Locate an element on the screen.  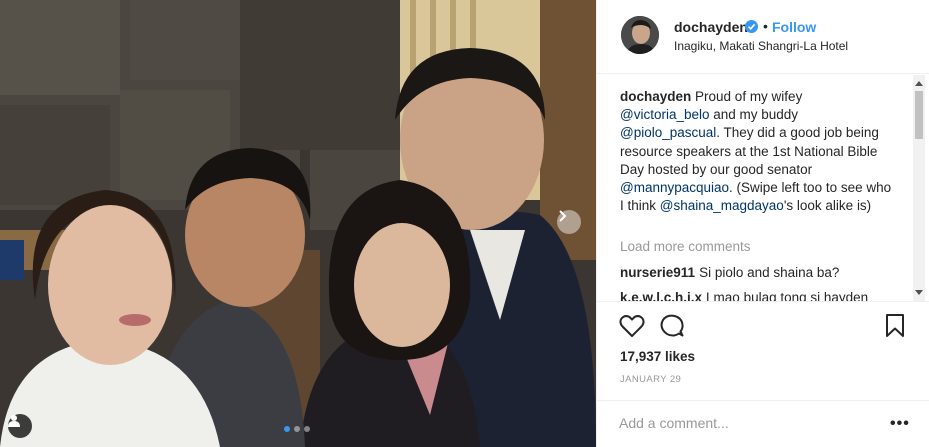
comment-bubble-icon is located at coordinates (672, 325).